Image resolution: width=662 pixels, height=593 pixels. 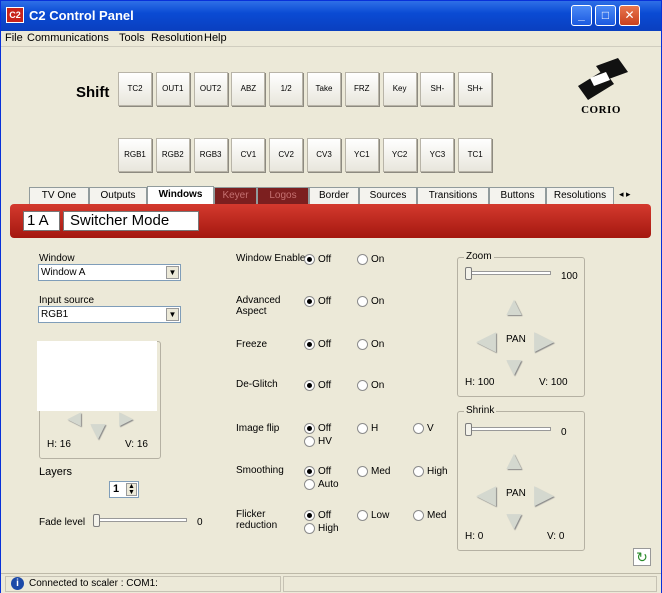 What do you see at coordinates (135, 89) in the screenshot?
I see `shift-button-tc2: TC2` at bounding box center [135, 89].